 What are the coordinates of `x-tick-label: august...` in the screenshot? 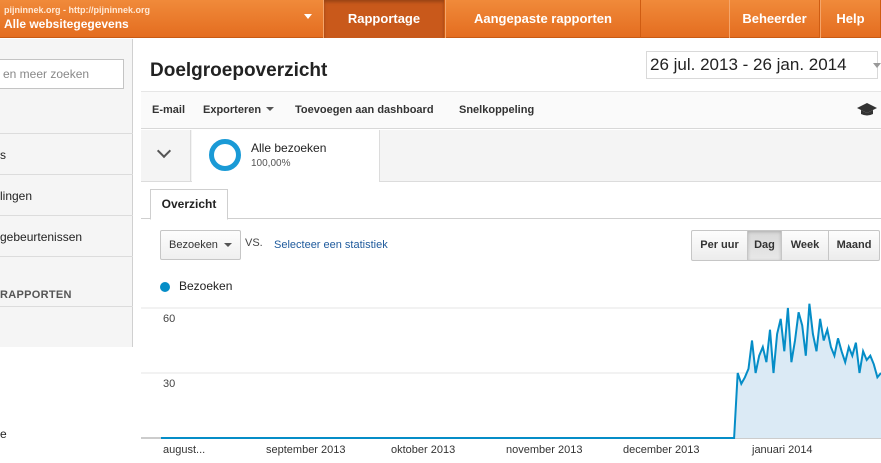 It's located at (184, 450).